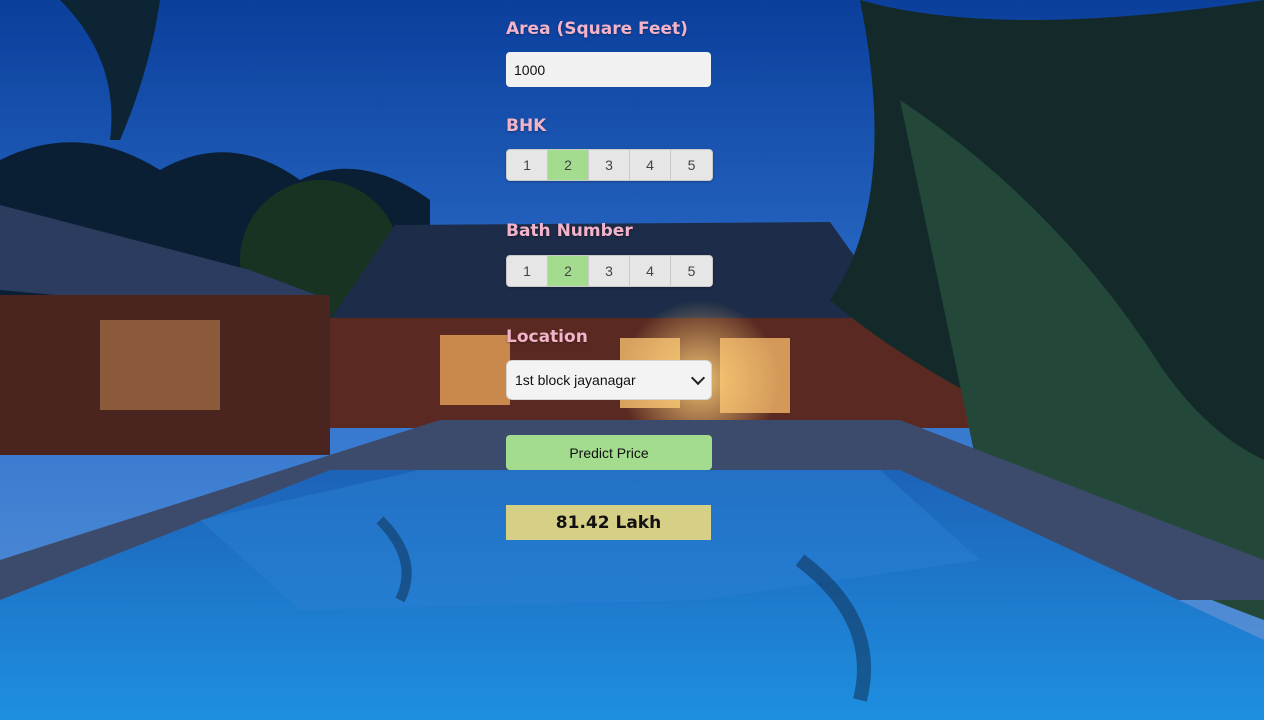  Describe the element at coordinates (568, 165) in the screenshot. I see `bhk-option-selected: 2` at that location.